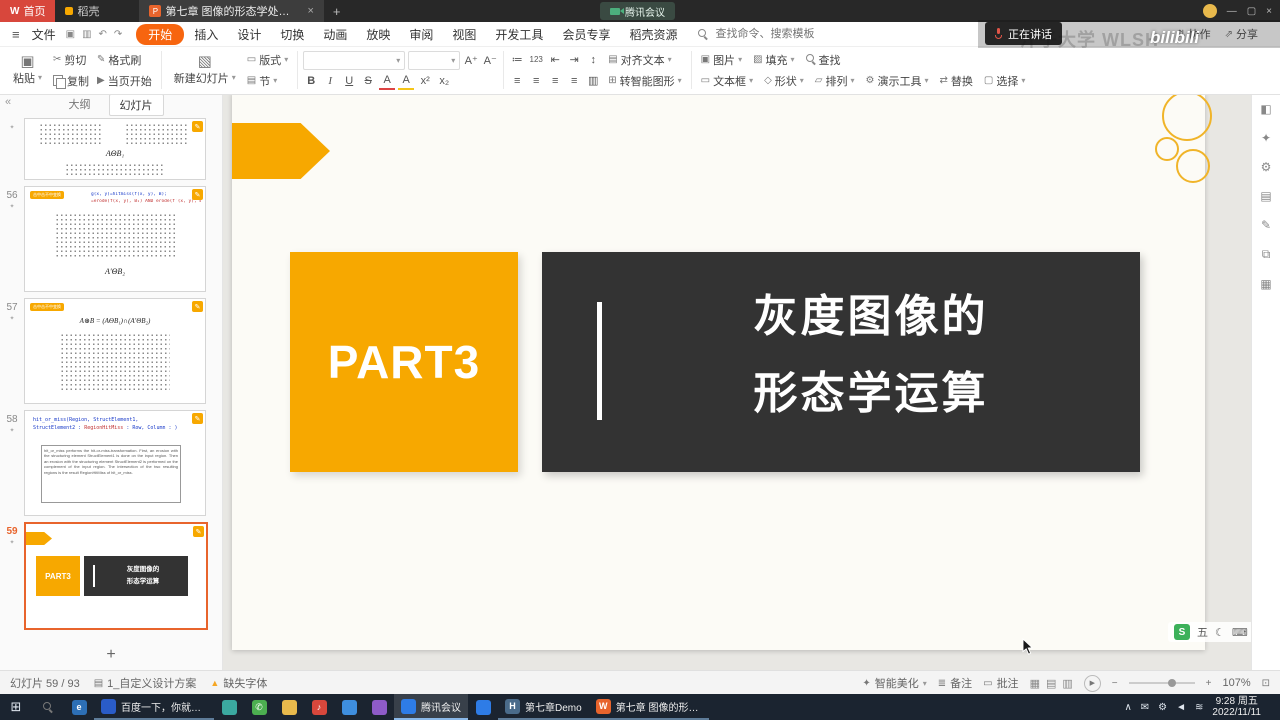  Describe the element at coordinates (1202, 632) in the screenshot. I see `wu-label: 五` at that location.